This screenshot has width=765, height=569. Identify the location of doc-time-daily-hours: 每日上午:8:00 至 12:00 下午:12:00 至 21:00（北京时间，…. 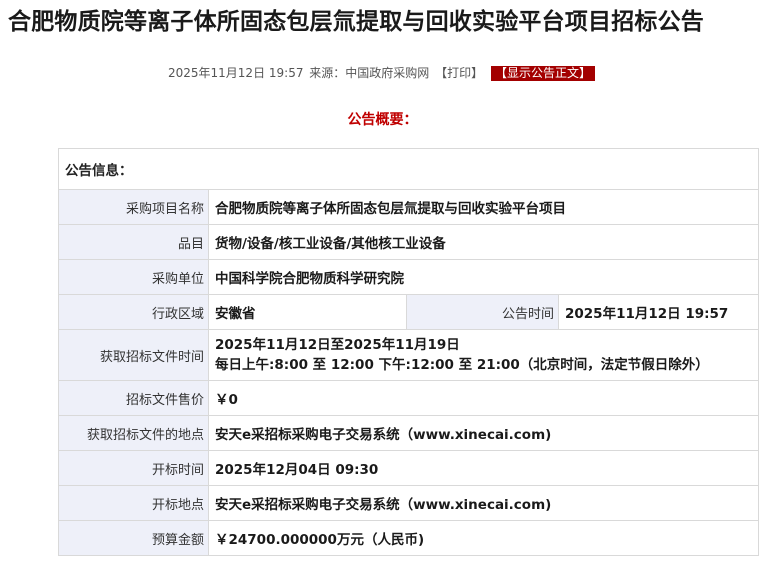
(462, 365).